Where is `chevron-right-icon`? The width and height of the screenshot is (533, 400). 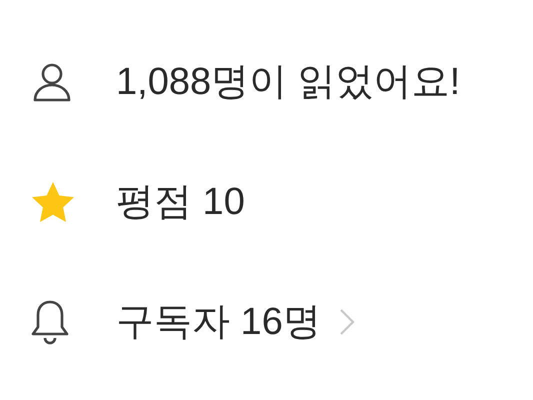 chevron-right-icon is located at coordinates (346, 322).